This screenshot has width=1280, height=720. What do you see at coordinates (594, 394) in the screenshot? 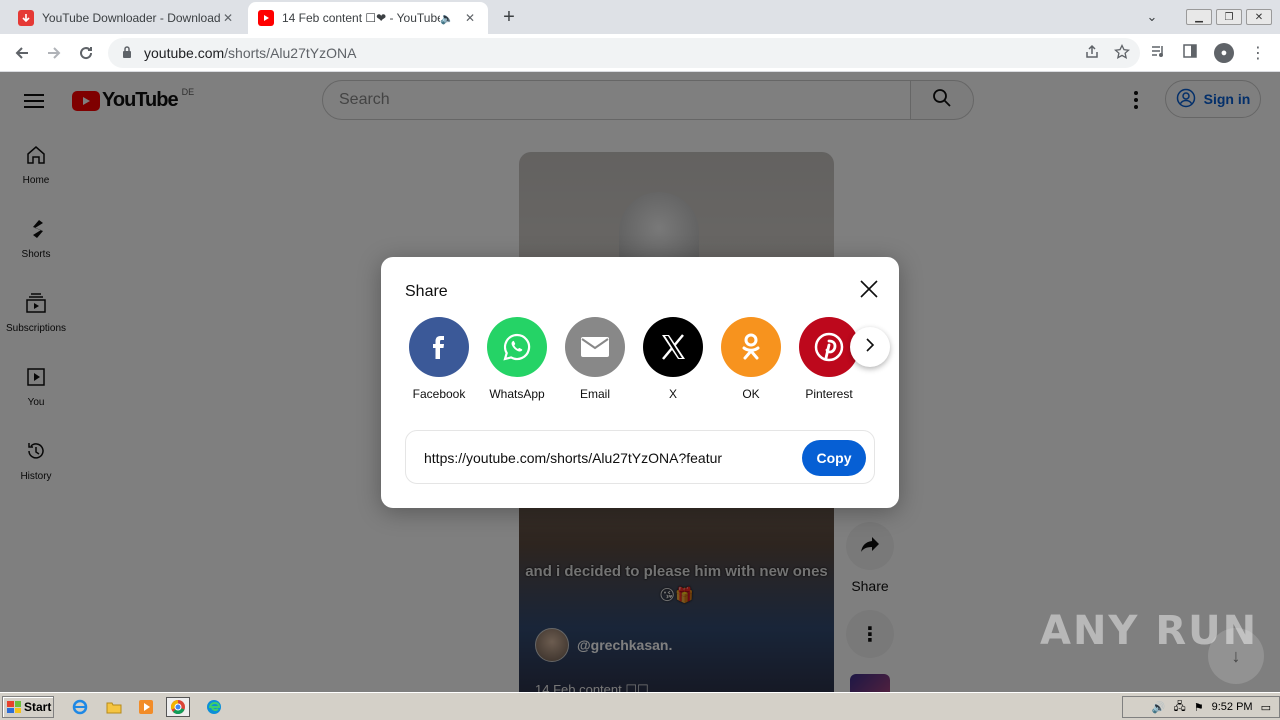
I see `share-option-label: Email` at bounding box center [594, 394].